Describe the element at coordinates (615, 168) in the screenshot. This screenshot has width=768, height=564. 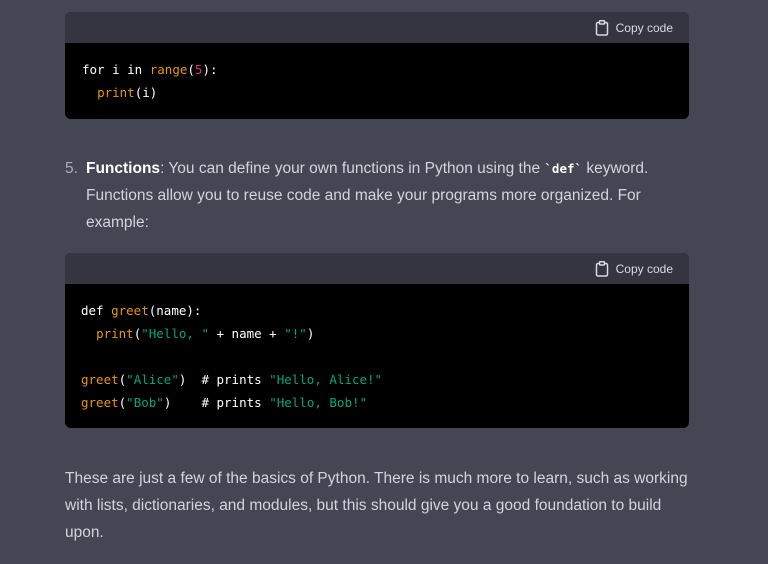
I see `list-item-text: keyword.` at that location.